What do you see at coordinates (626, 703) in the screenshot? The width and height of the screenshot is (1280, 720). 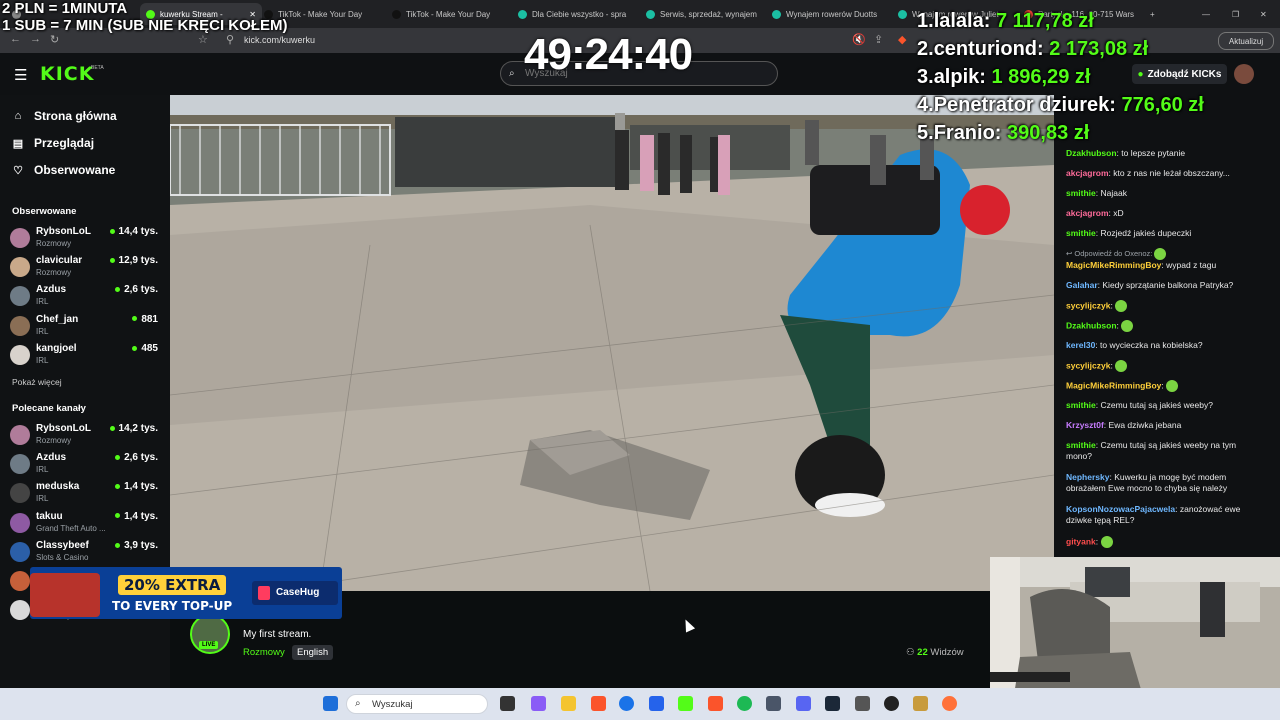 I see `chrome-icon` at bounding box center [626, 703].